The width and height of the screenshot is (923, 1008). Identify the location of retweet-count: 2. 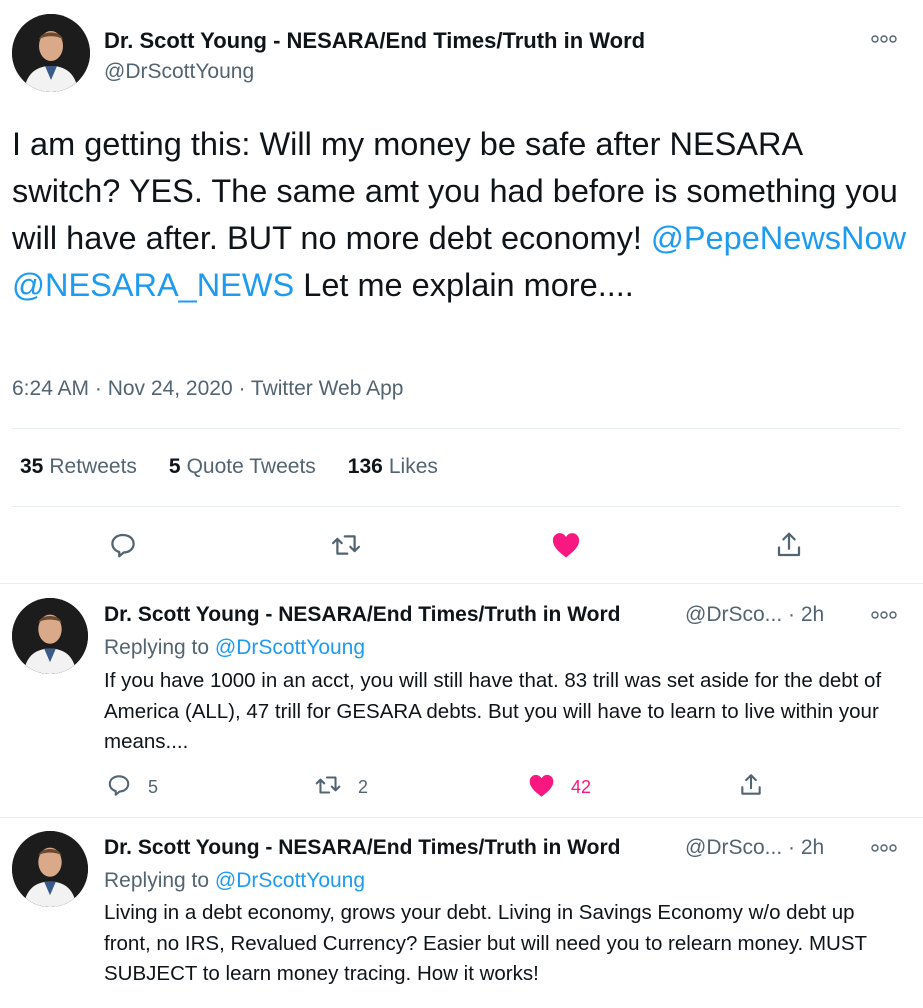
(363, 787).